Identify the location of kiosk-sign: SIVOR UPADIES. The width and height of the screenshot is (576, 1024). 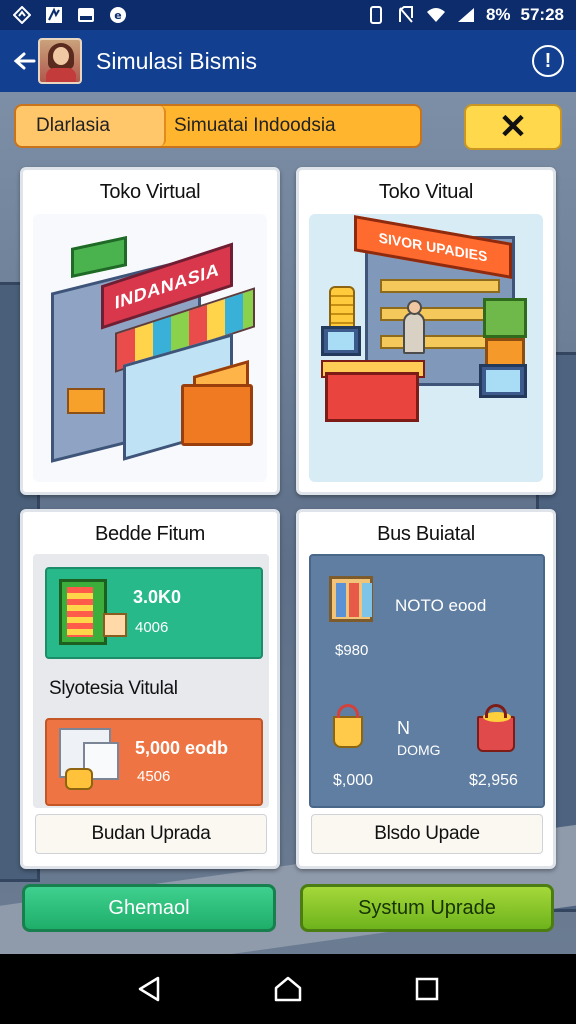
(433, 247).